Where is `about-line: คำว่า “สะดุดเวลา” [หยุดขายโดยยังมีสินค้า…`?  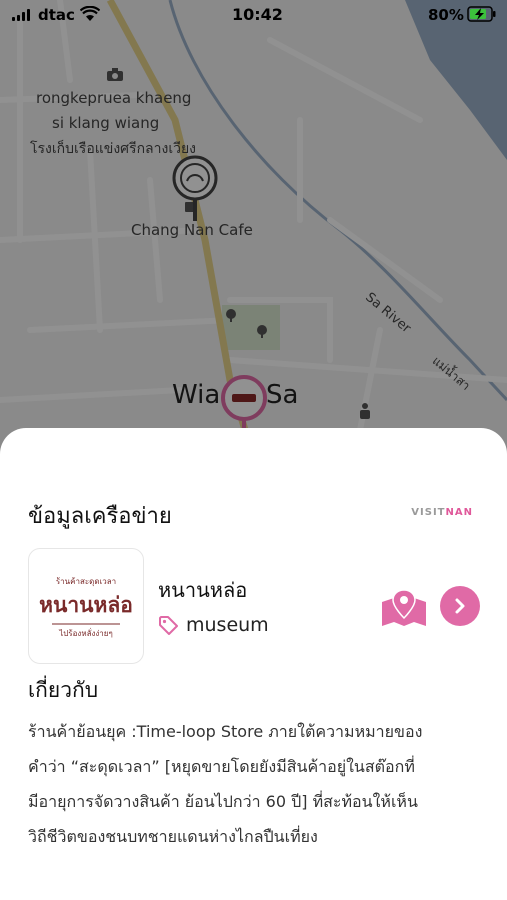 about-line: คำว่า “สะดุดเวลา” [หยุดขายโดยยังมีสินค้า… is located at coordinates (221, 766).